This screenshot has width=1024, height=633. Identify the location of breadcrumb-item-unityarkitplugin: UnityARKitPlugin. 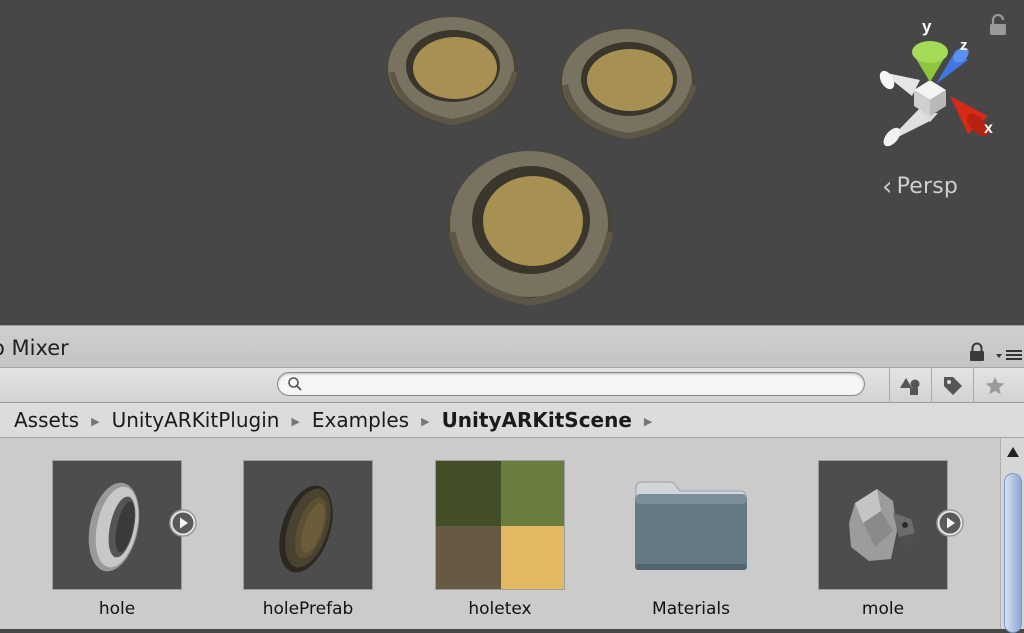
(196, 420).